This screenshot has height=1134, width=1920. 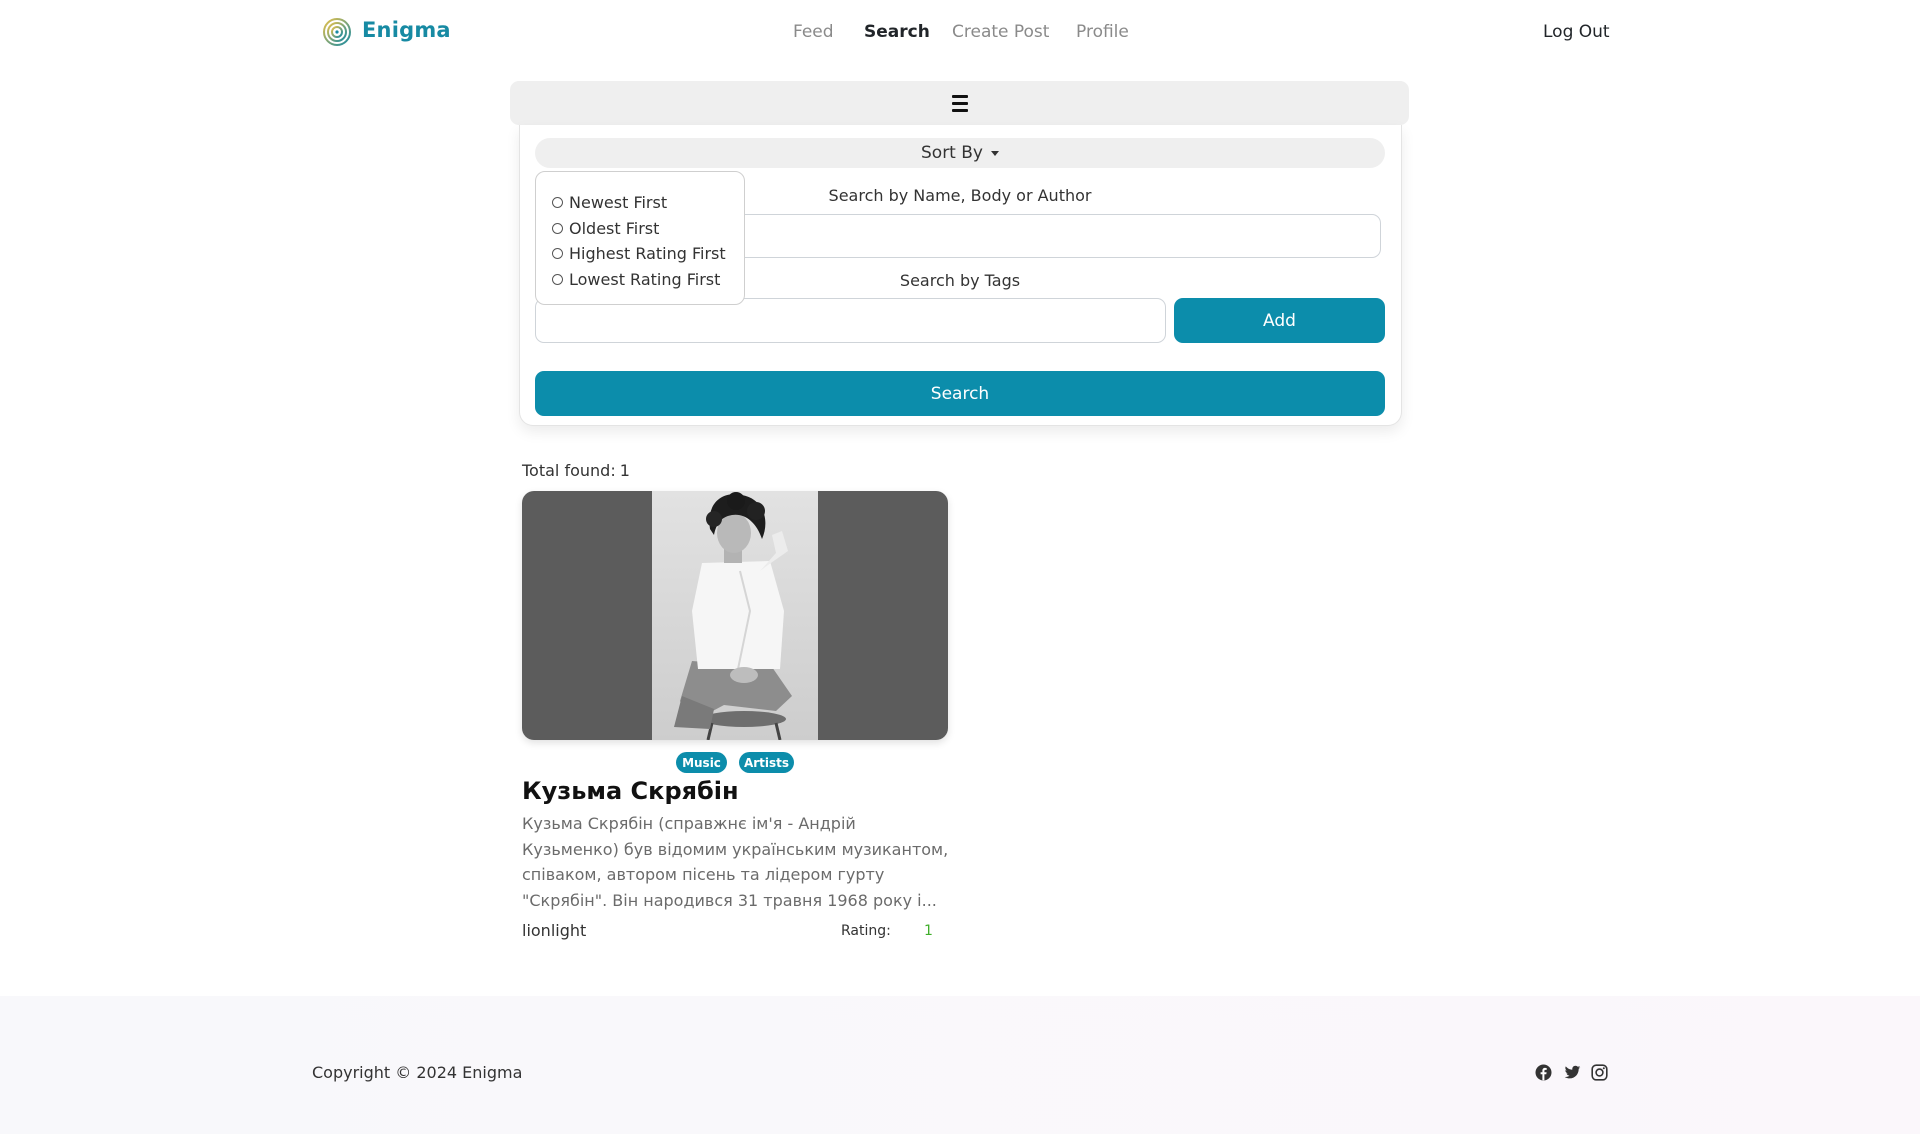 I want to click on nav-search-link: Search, so click(x=897, y=32).